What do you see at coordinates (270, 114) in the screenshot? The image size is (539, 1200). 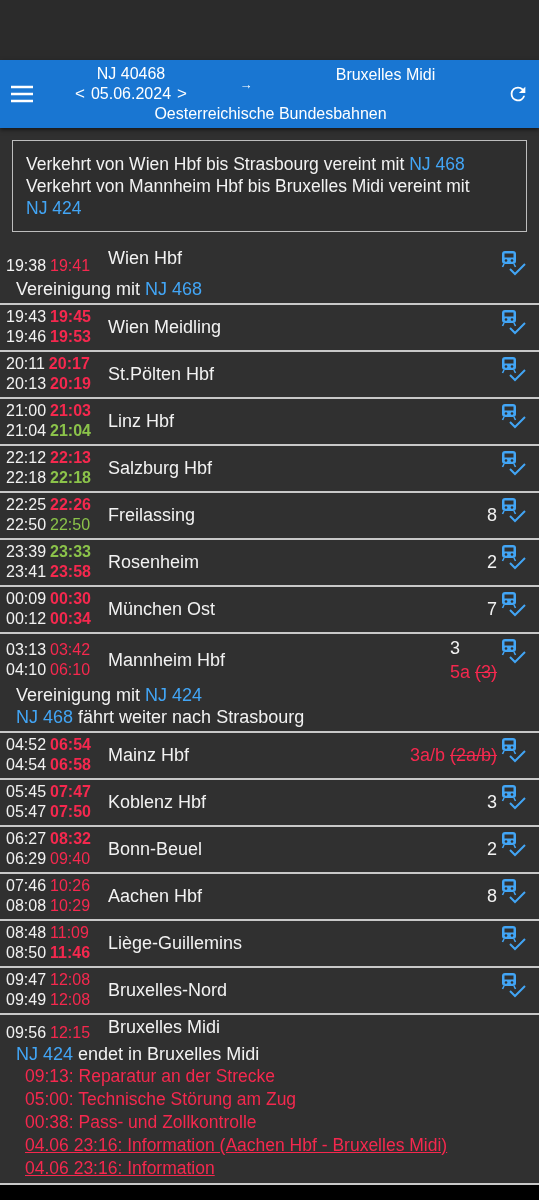 I see `operator: Oesterreichische Bundesbahnen` at bounding box center [270, 114].